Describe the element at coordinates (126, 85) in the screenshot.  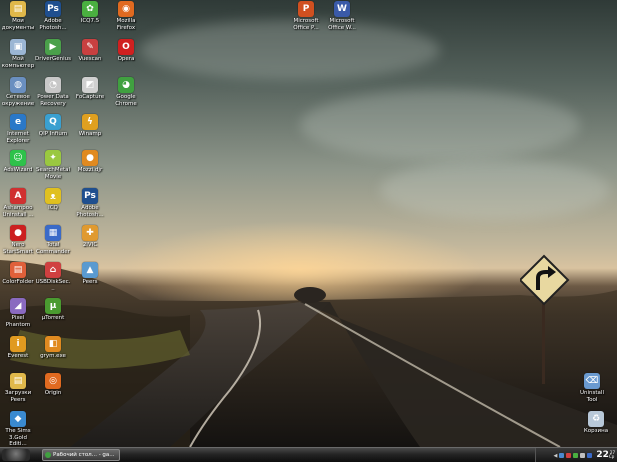
I see `chrome-icon: ◕` at that location.